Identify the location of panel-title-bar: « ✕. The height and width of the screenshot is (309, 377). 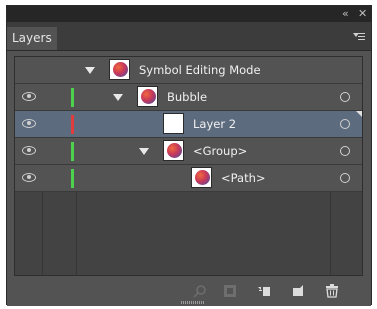
(189, 14).